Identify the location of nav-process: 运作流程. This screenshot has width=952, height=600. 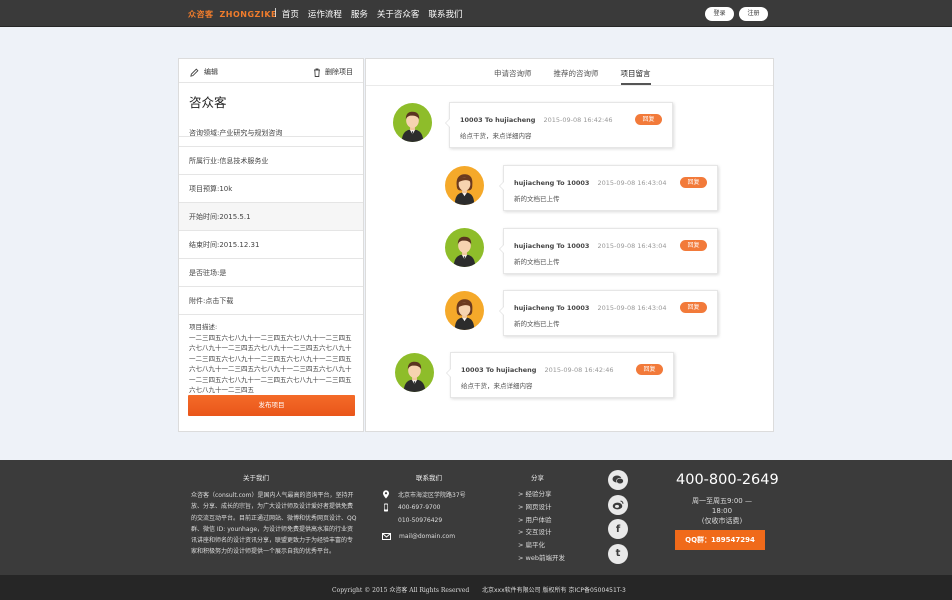
(325, 14).